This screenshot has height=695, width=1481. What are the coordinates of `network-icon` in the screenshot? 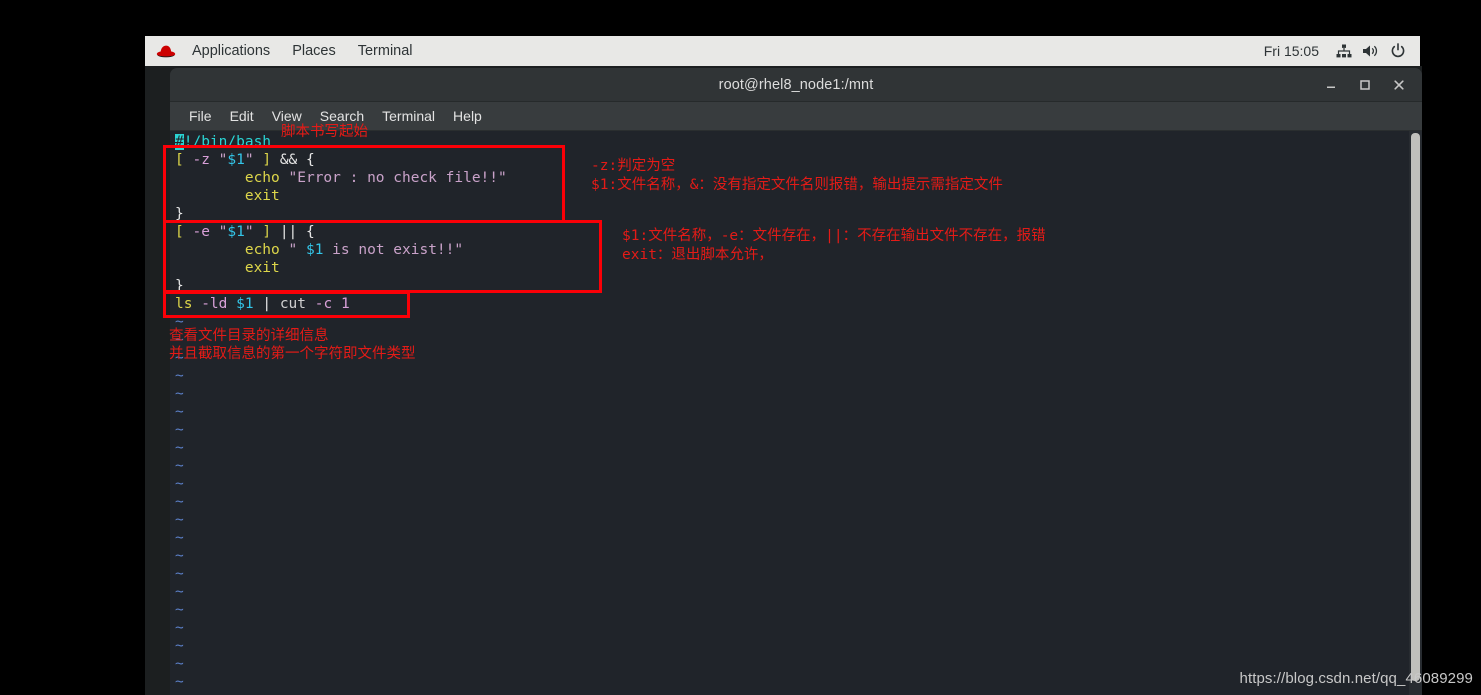 It's located at (1344, 51).